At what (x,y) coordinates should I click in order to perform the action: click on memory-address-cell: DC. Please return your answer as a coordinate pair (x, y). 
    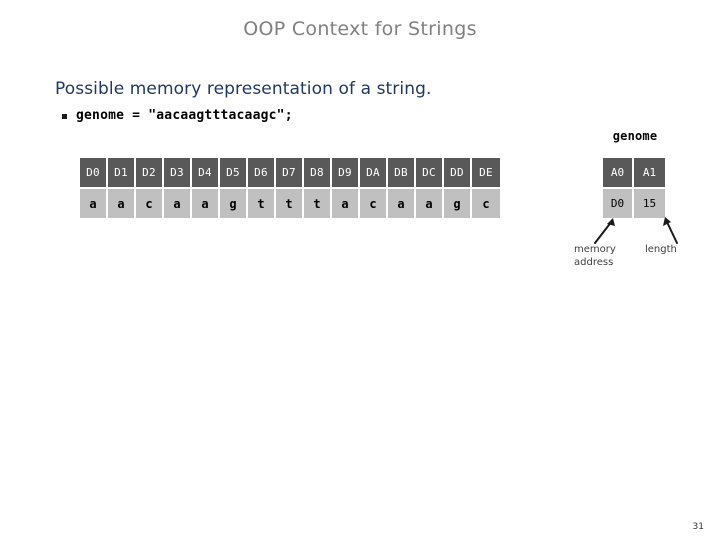
    Looking at the image, I should click on (430, 172).